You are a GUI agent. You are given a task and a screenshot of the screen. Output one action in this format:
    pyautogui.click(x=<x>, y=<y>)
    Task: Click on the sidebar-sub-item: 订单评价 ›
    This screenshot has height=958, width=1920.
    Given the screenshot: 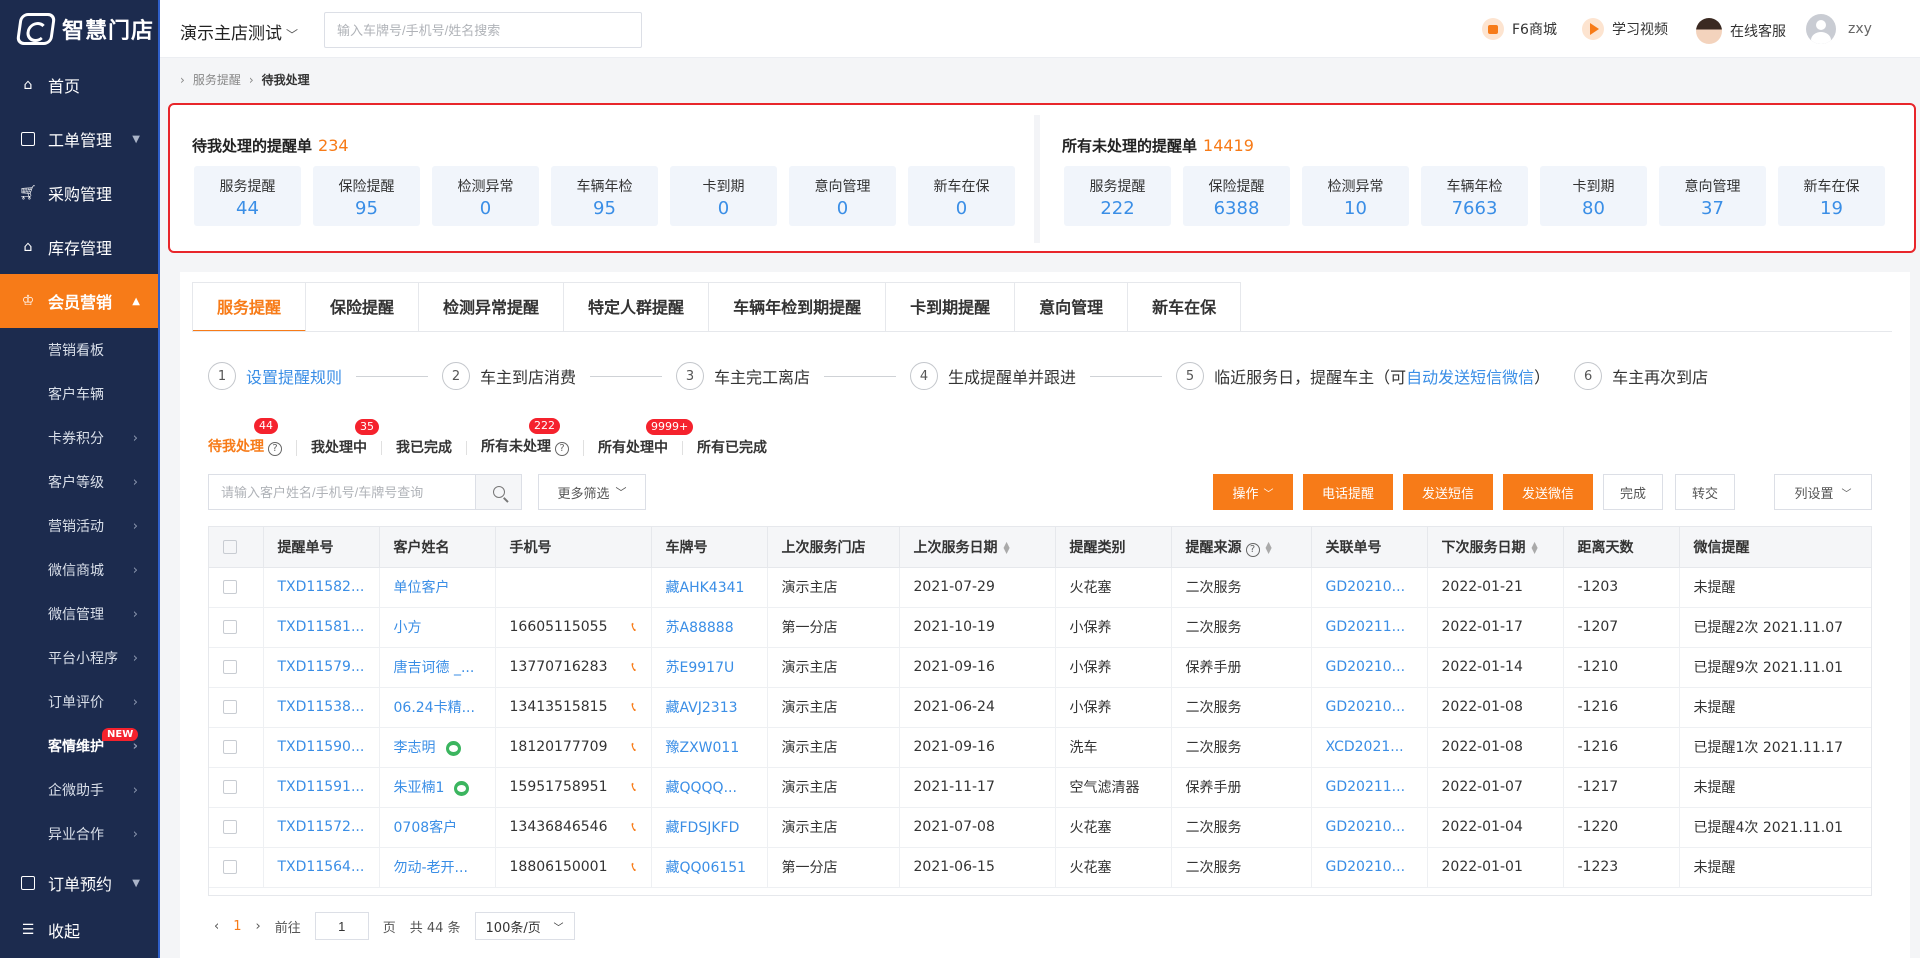 What is the action you would take?
    pyautogui.click(x=79, y=702)
    